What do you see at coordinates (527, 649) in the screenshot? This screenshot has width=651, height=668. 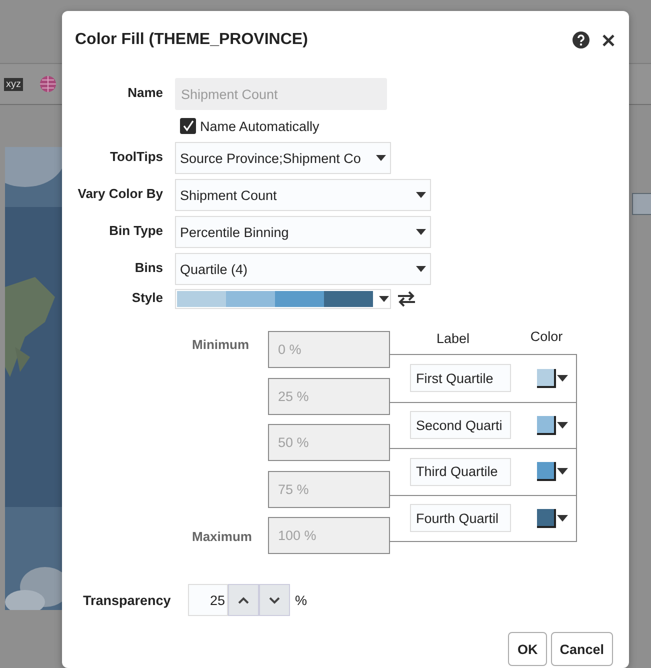 I see `ok-button: OK` at bounding box center [527, 649].